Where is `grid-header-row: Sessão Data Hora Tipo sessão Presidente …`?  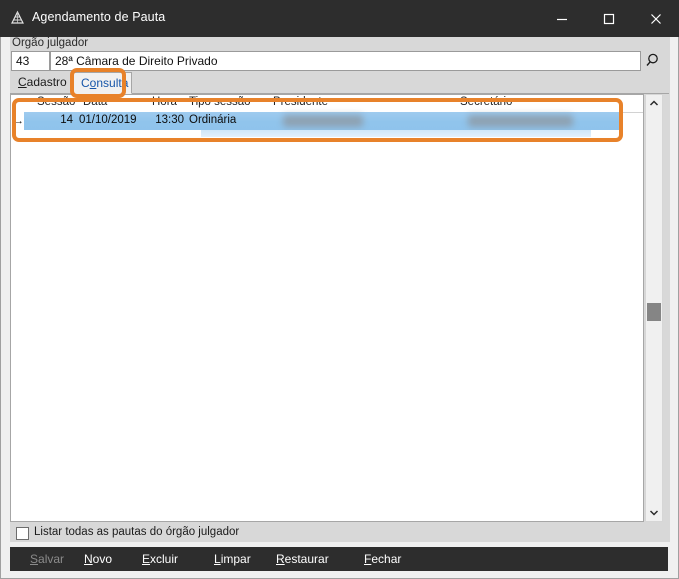
grid-header-row: Sessão Data Hora Tipo sessão Presidente … is located at coordinates (327, 104).